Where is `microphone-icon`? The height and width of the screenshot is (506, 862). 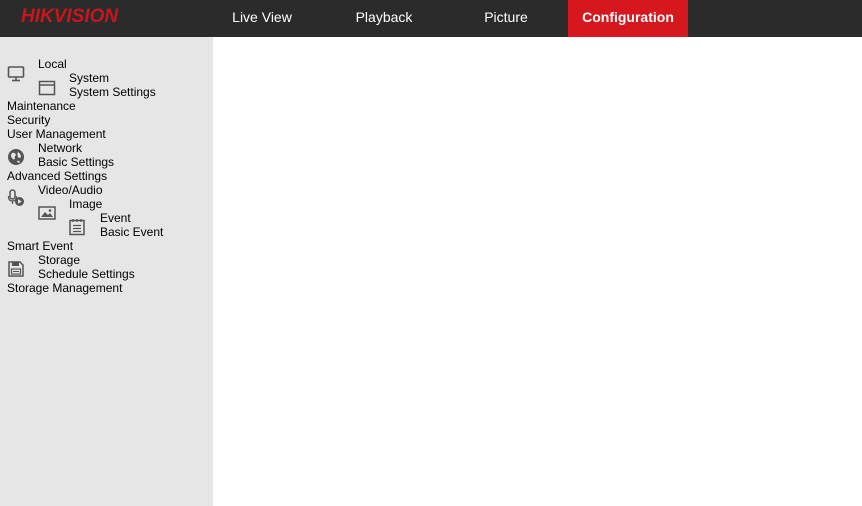
microphone-icon is located at coordinates (16, 198).